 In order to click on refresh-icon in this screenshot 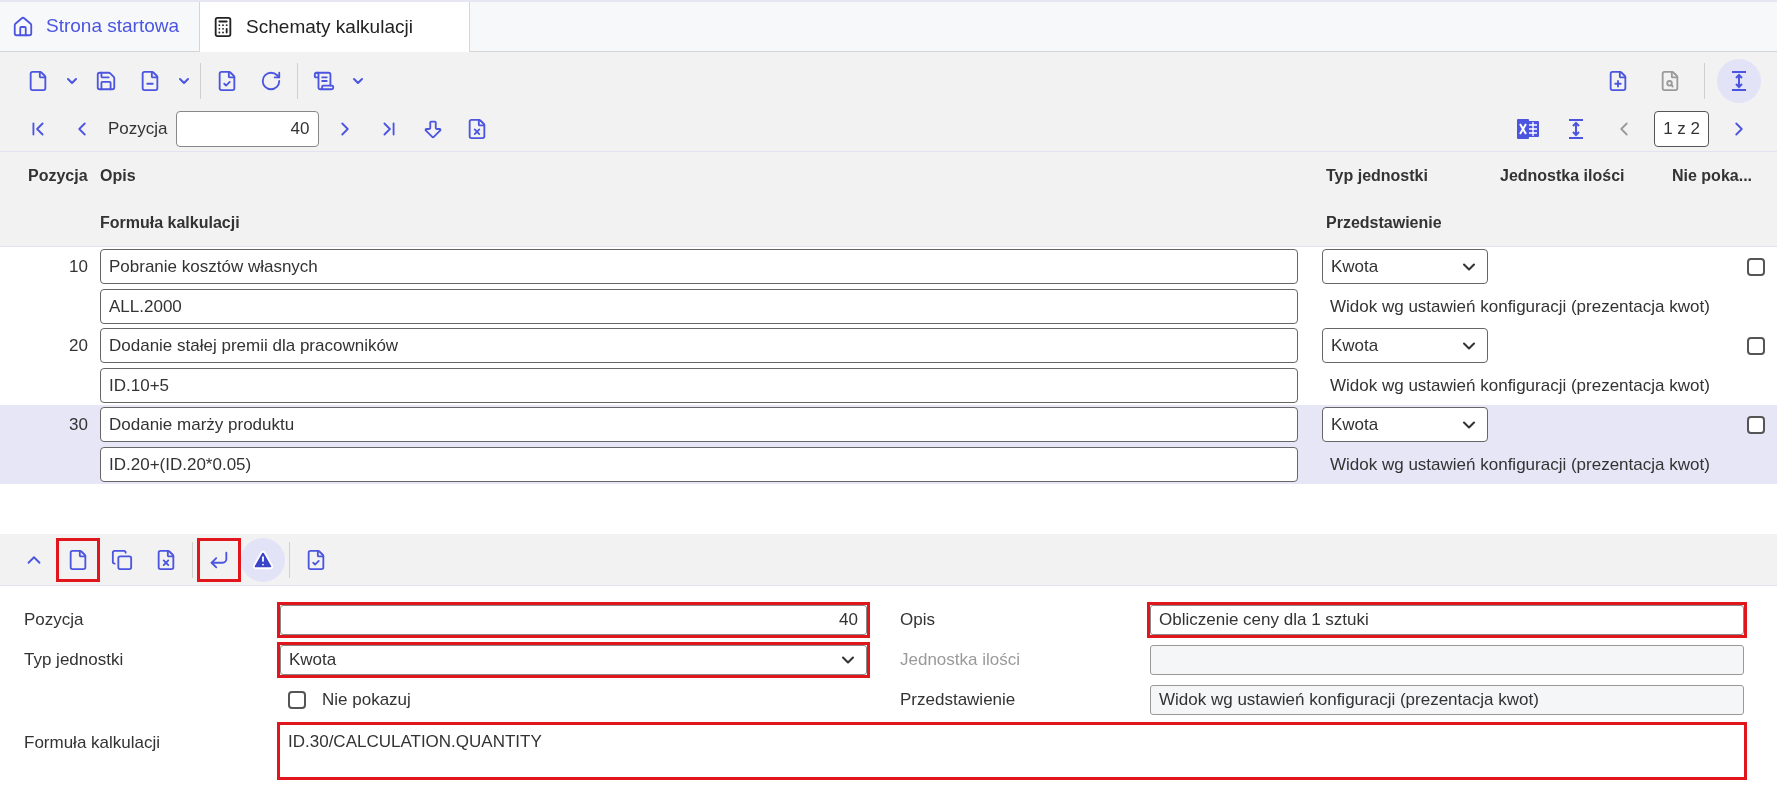, I will do `click(271, 81)`.